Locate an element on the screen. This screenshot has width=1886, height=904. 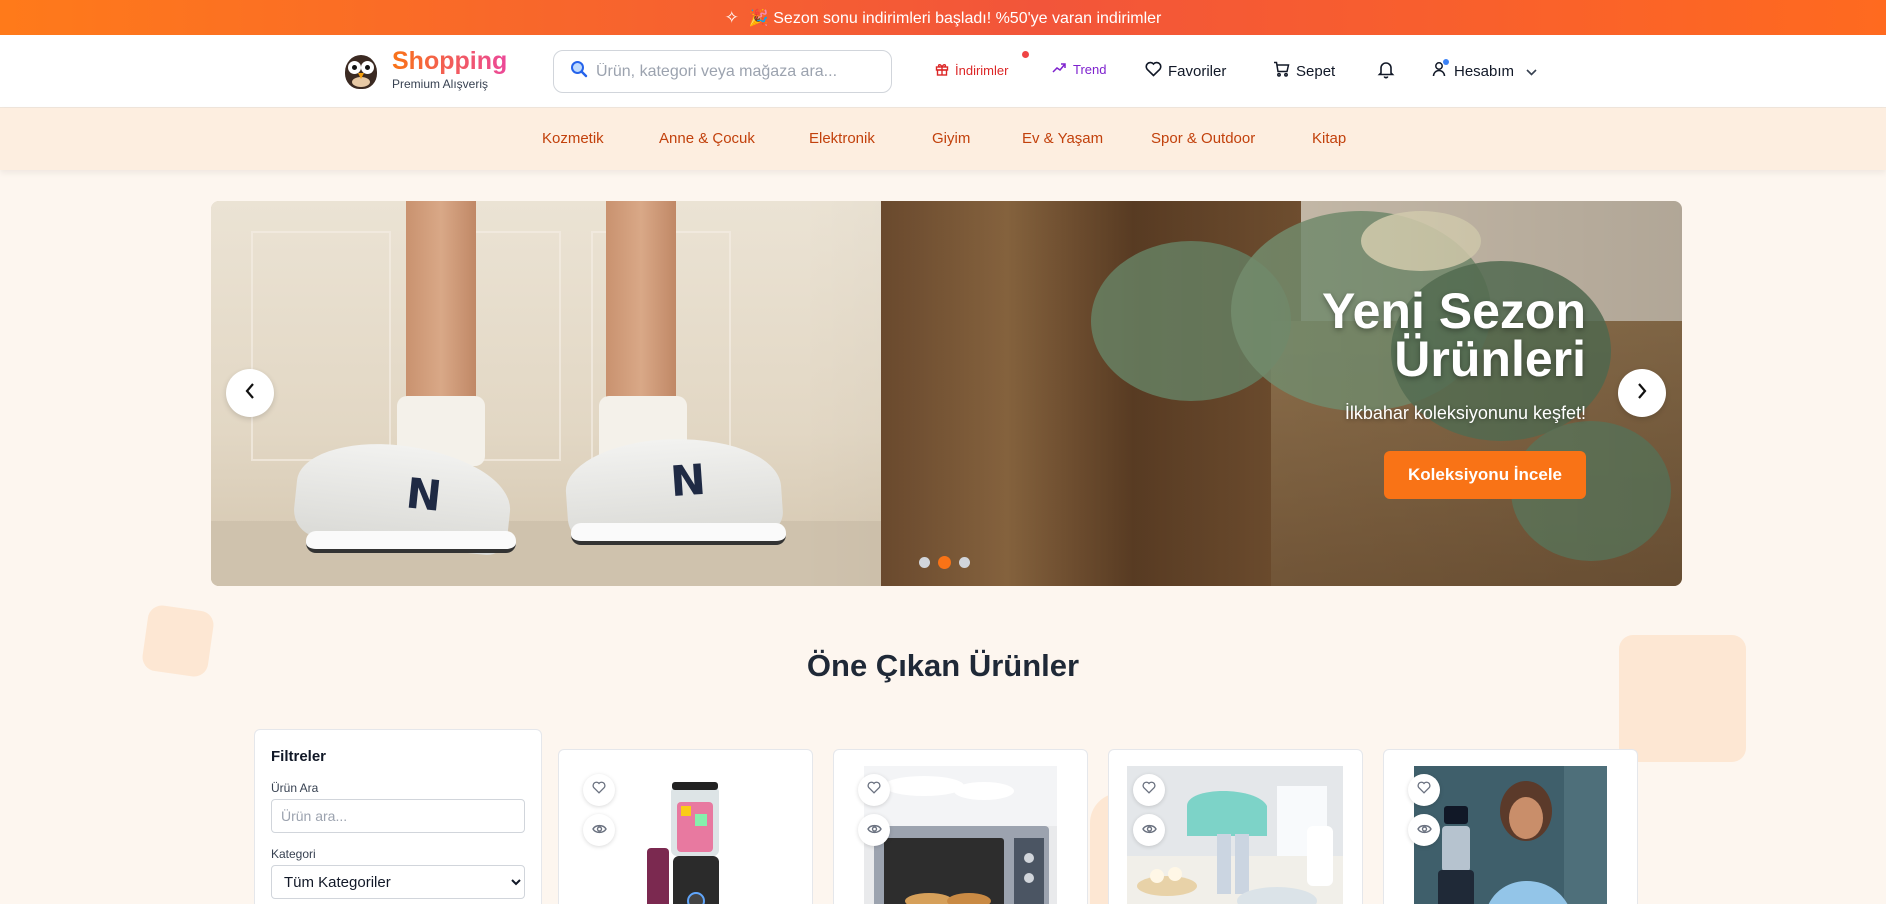
account-label: Hesabım is located at coordinates (1484, 71).